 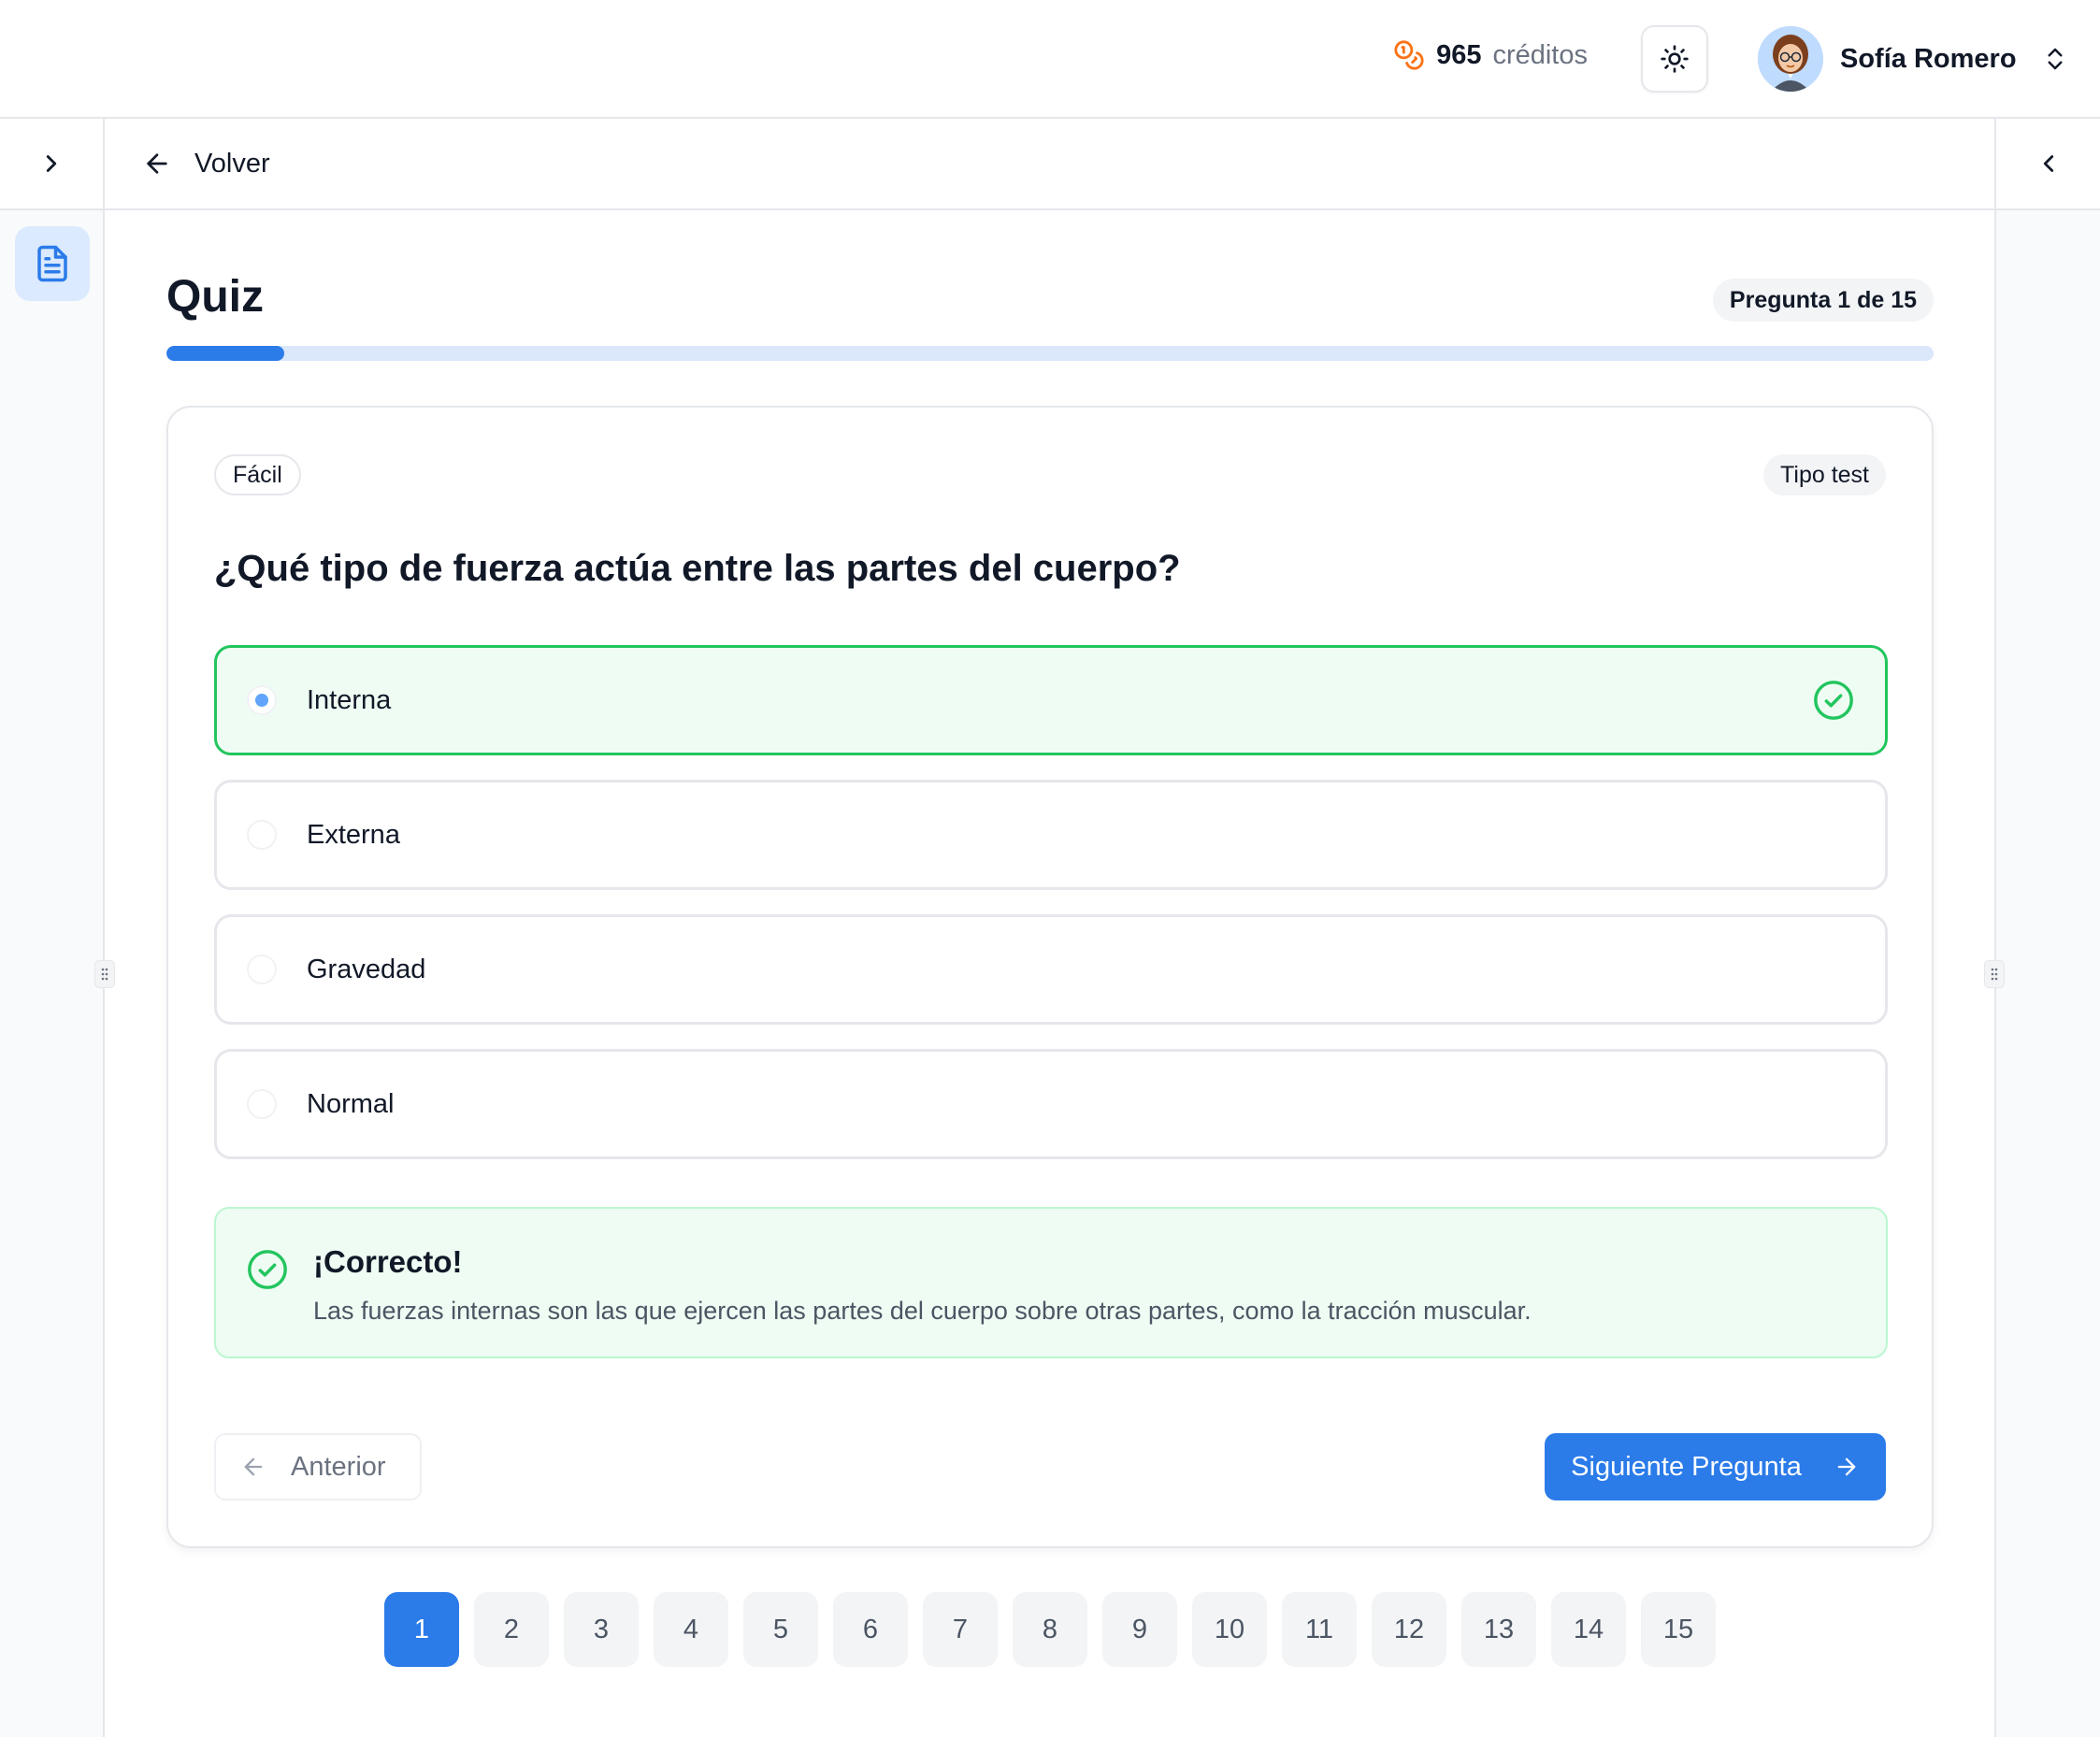 What do you see at coordinates (1928, 58) in the screenshot?
I see `user-name: Sofía Romero` at bounding box center [1928, 58].